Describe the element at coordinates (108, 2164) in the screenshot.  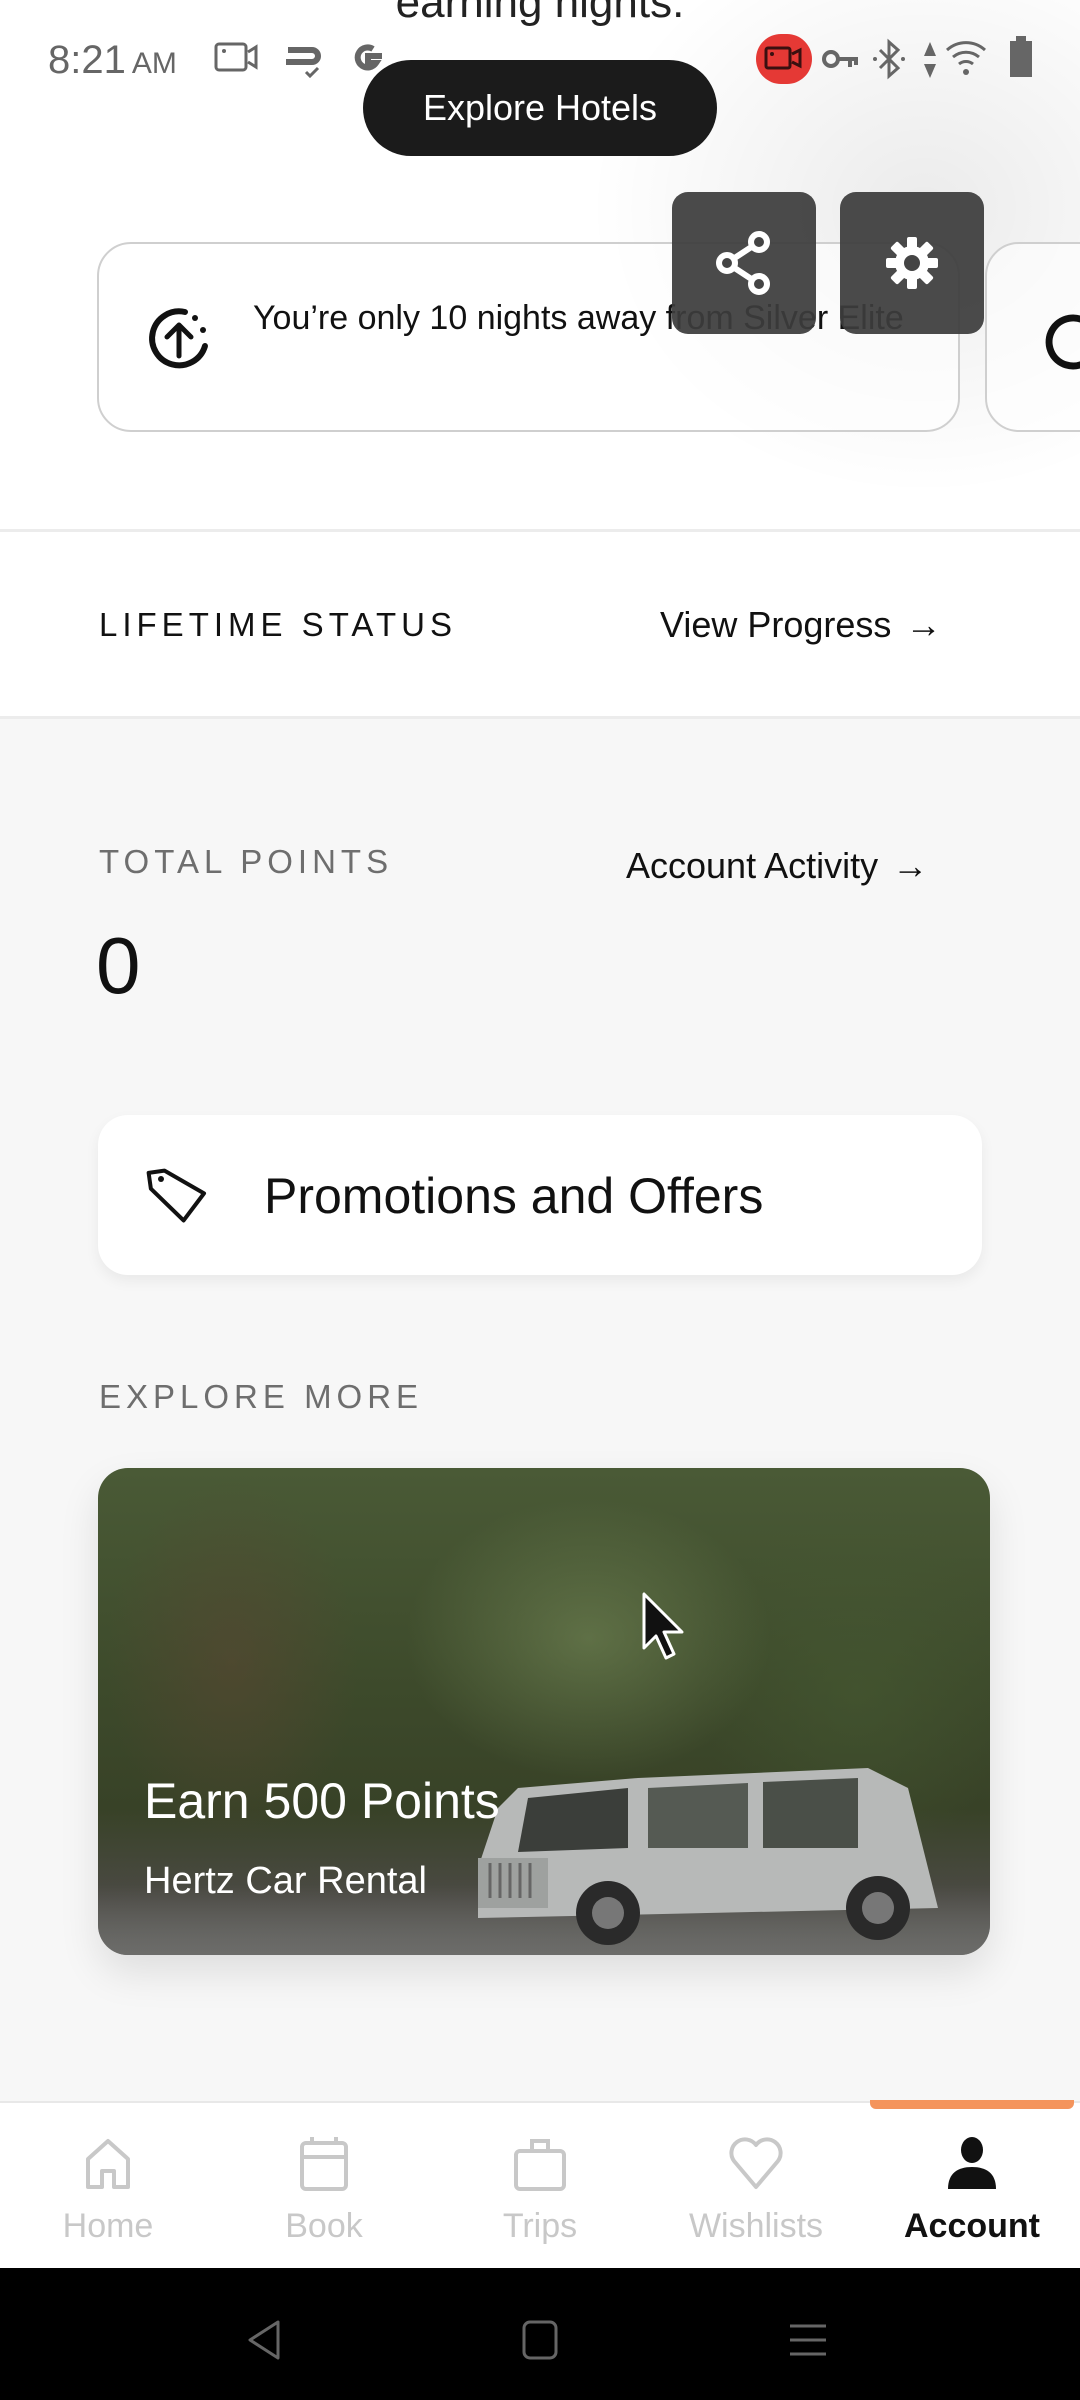
I see `home-icon` at that location.